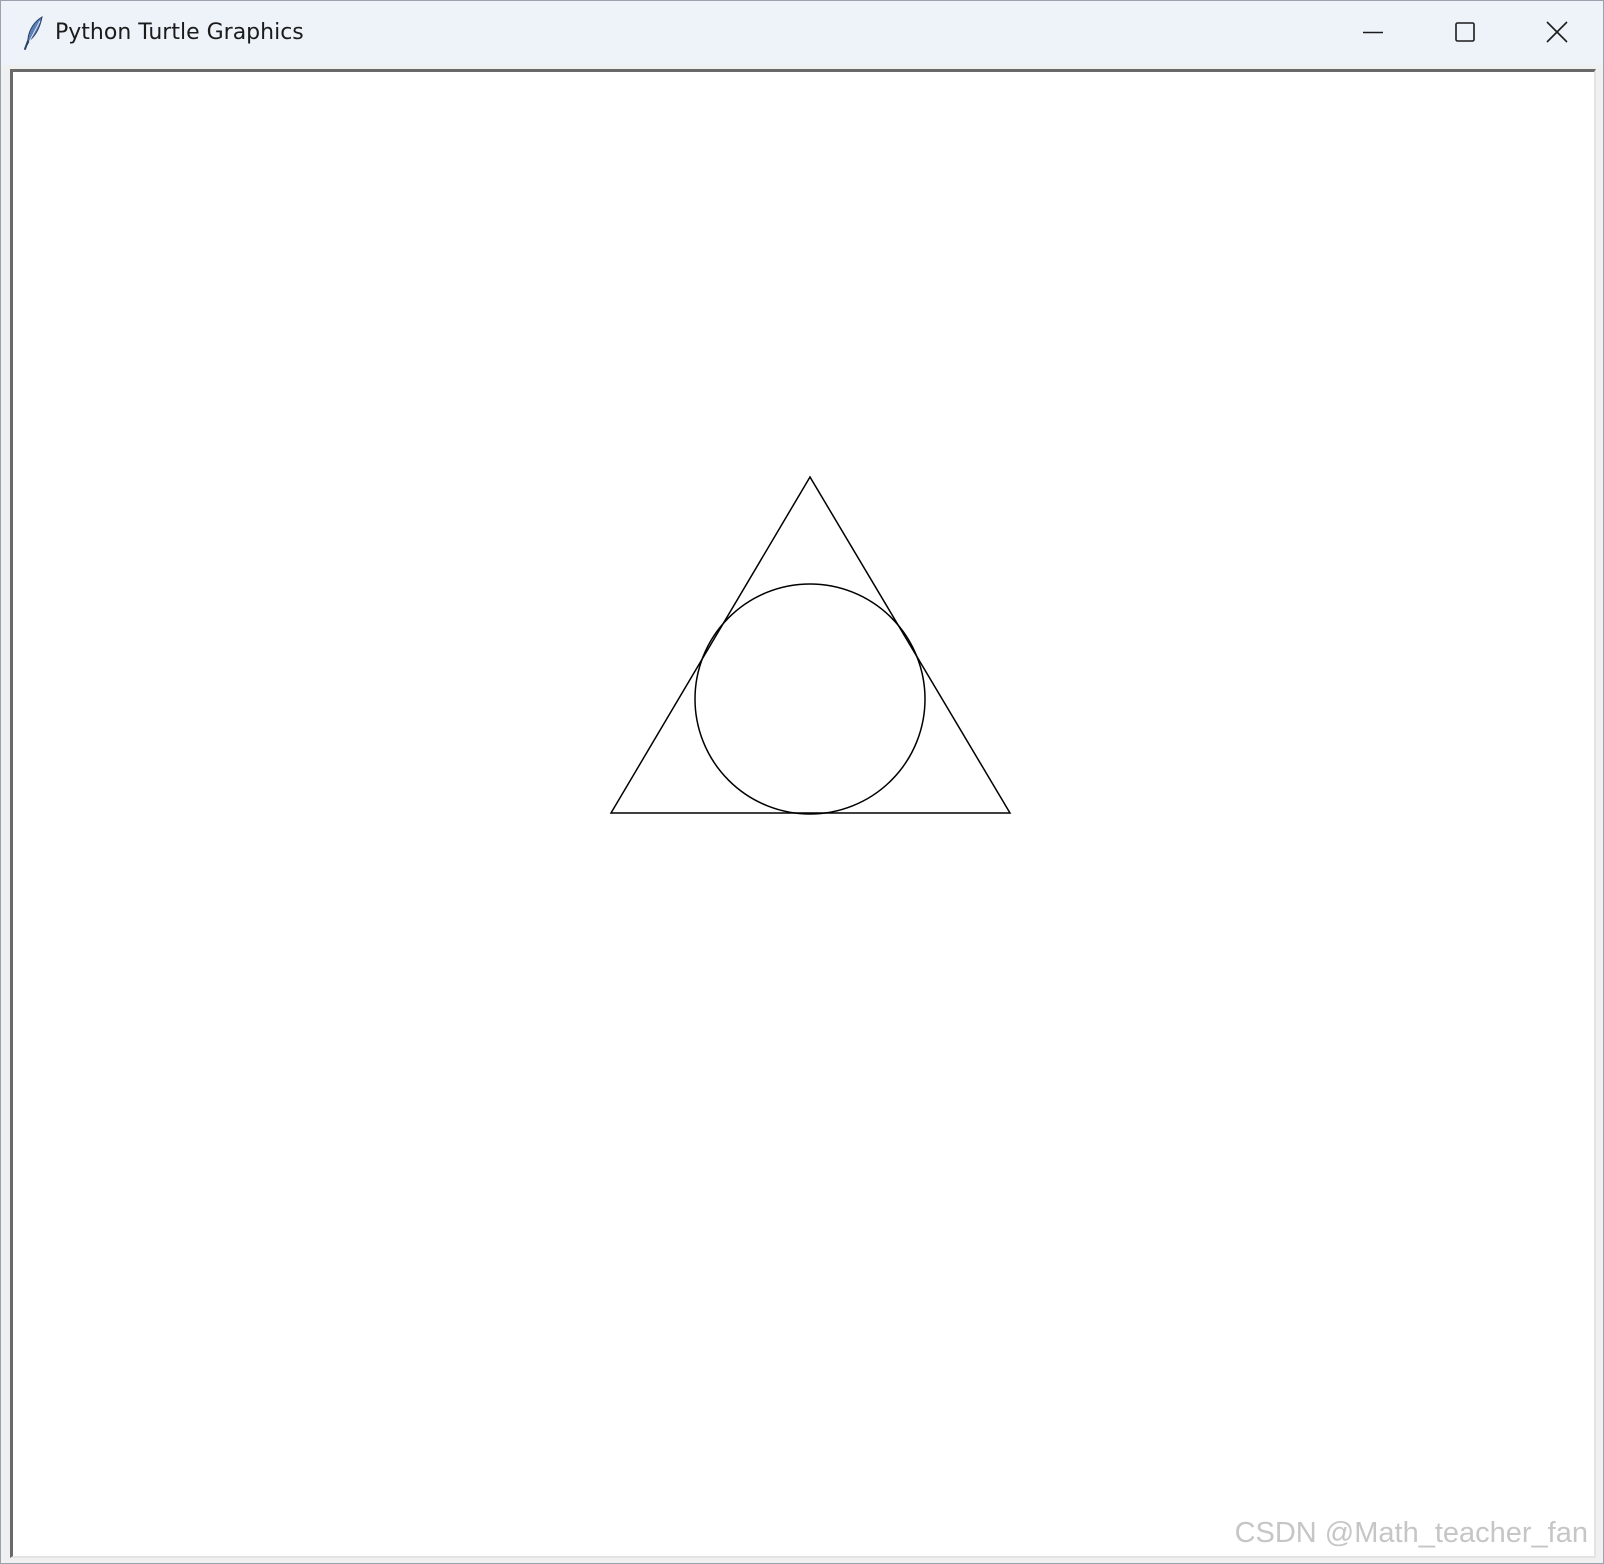 The height and width of the screenshot is (1564, 1604). I want to click on minimize-icon, so click(1373, 32).